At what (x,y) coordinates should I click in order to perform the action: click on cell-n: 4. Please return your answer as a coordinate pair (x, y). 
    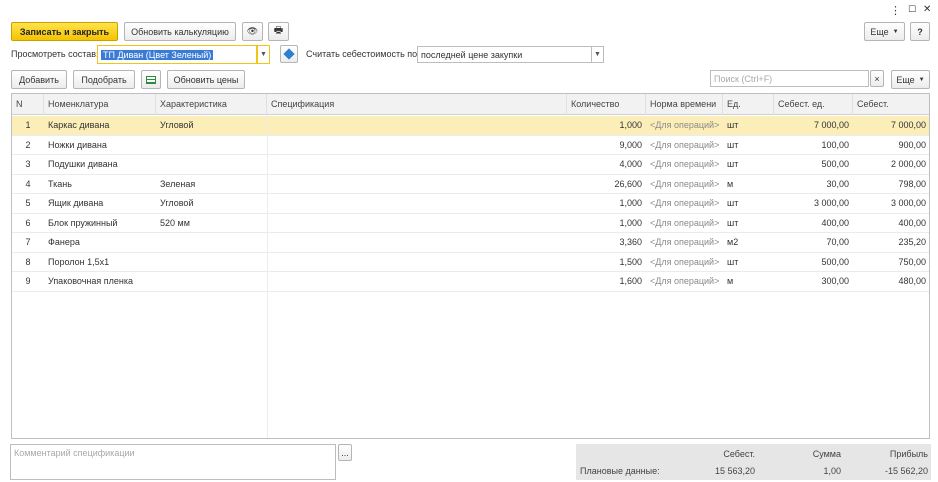
    Looking at the image, I should click on (28, 184).